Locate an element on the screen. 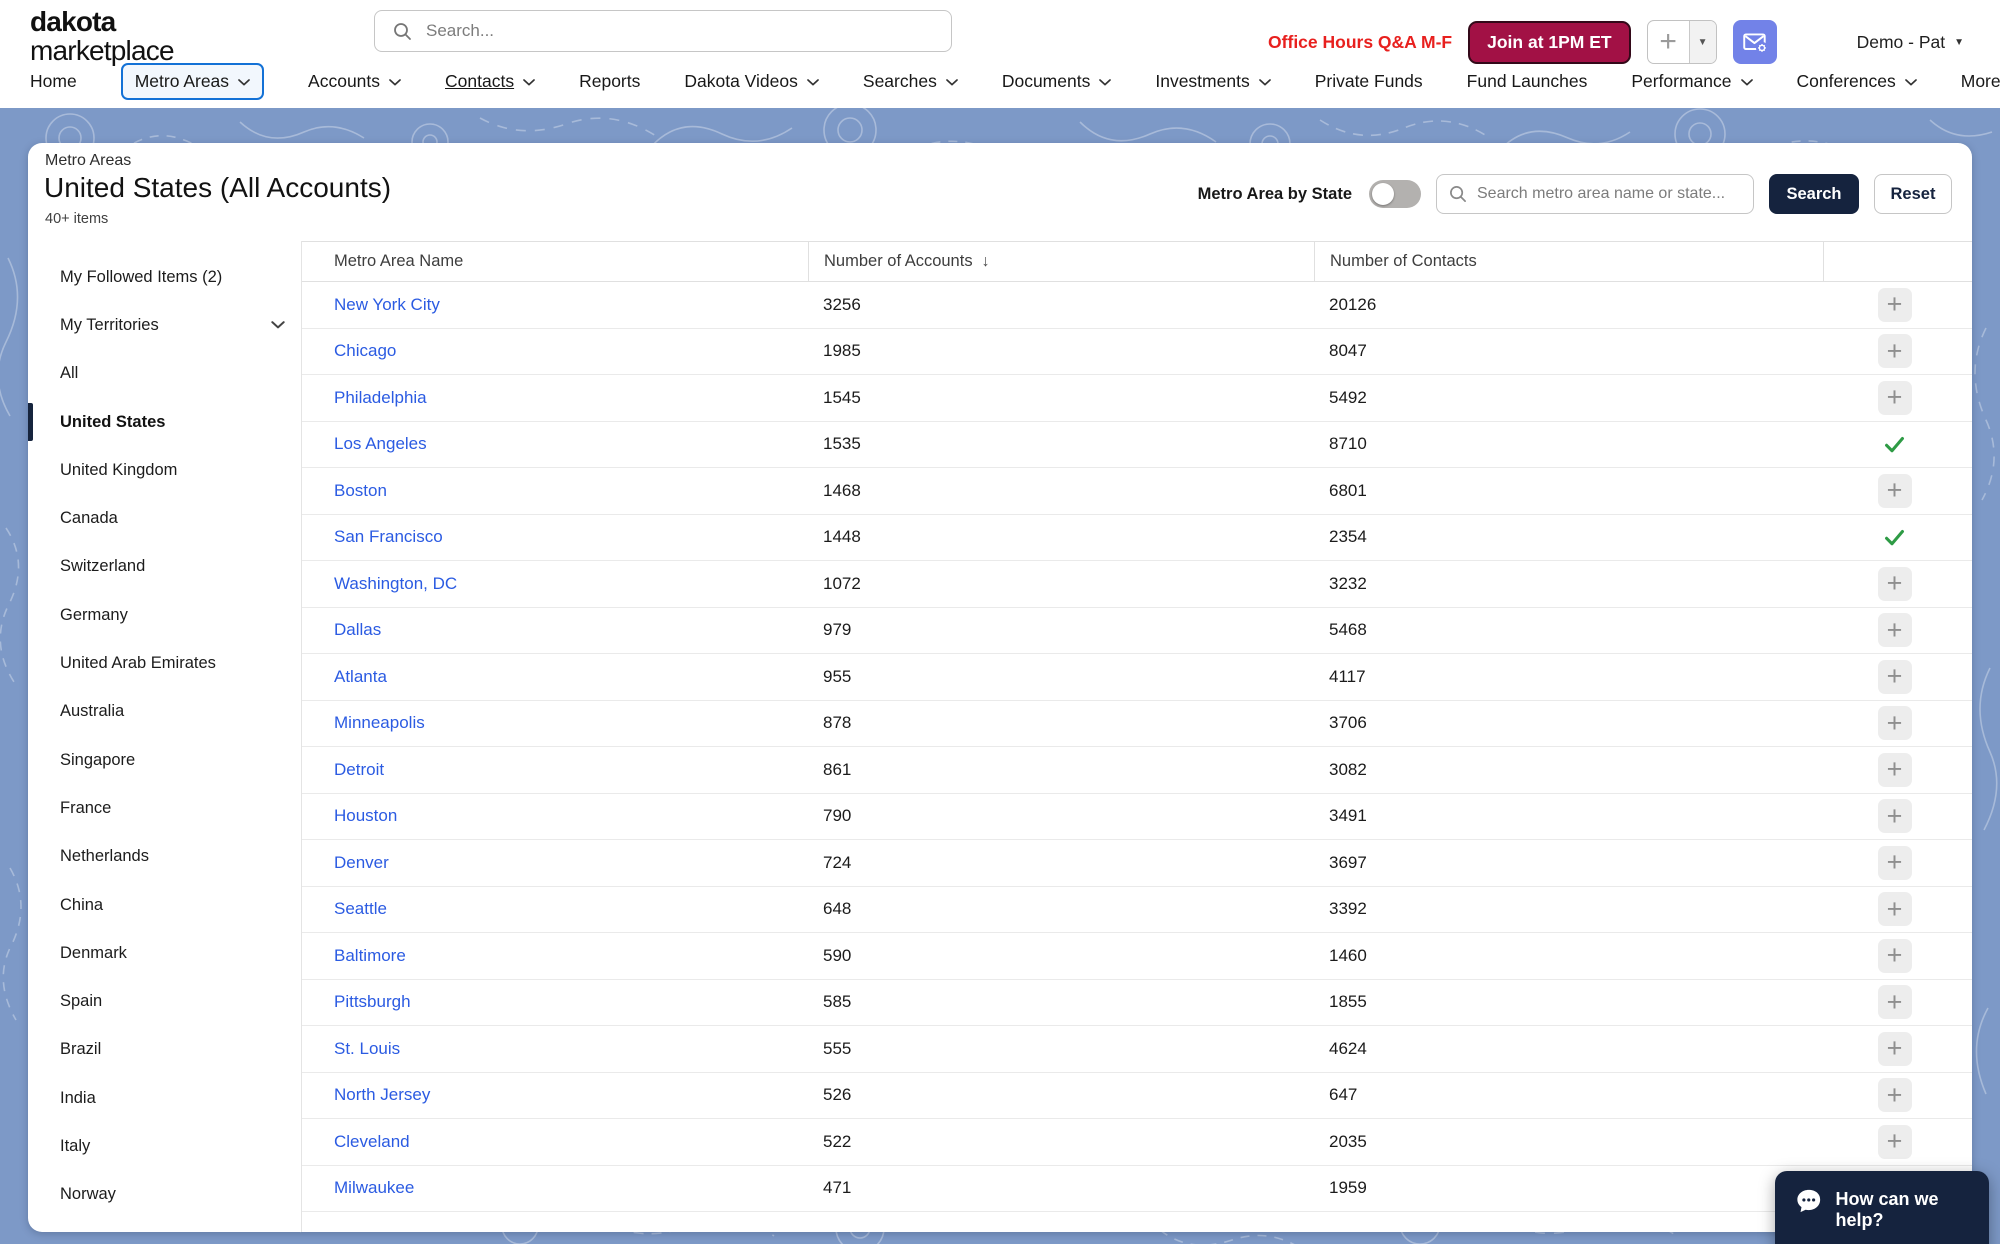 The image size is (2000, 1244). nav-item-contacts: Contacts is located at coordinates (490, 81).